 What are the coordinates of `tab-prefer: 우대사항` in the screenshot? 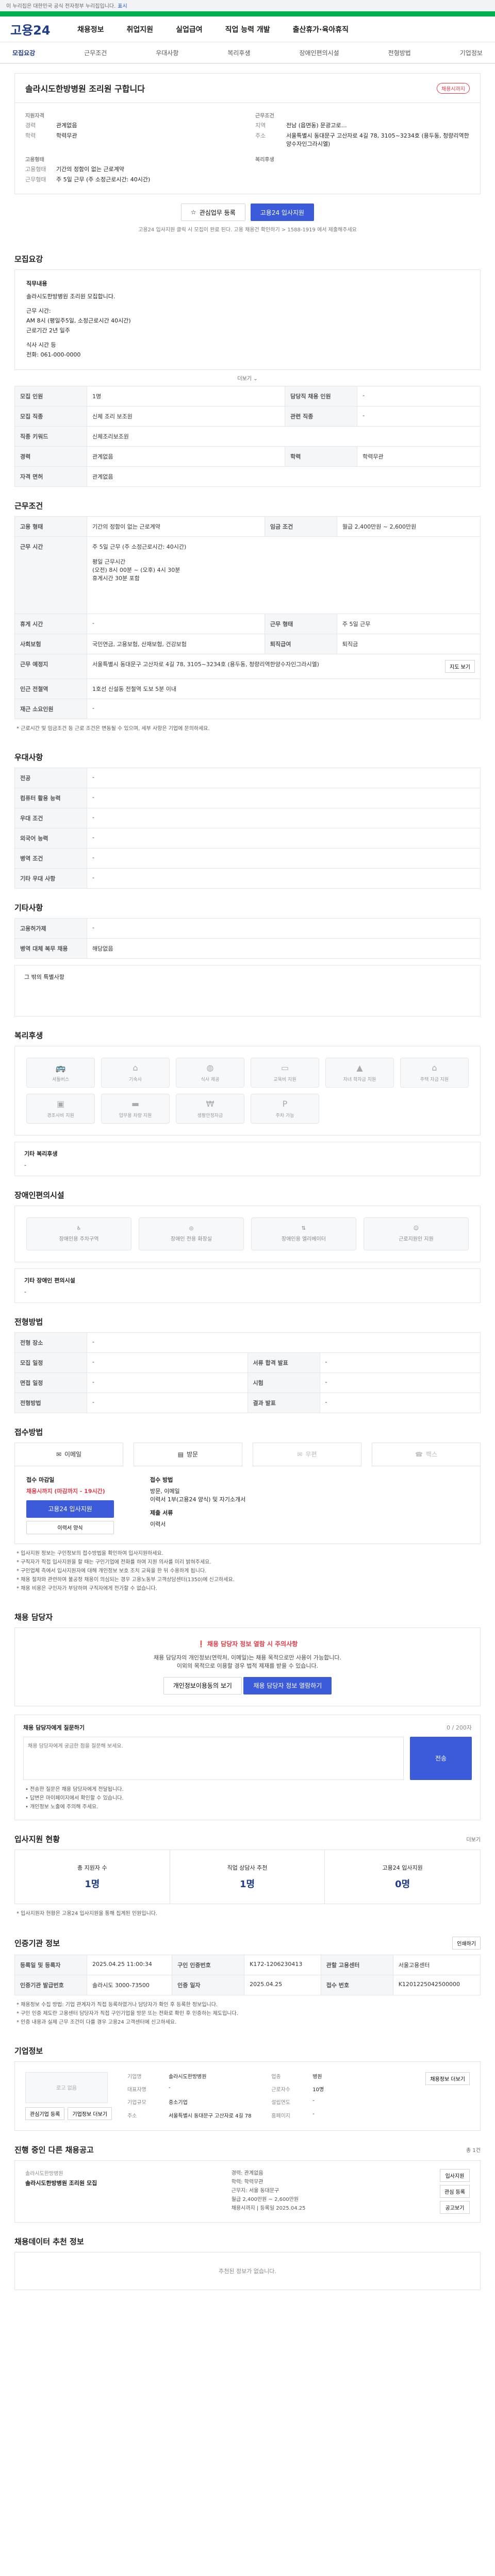 It's located at (167, 52).